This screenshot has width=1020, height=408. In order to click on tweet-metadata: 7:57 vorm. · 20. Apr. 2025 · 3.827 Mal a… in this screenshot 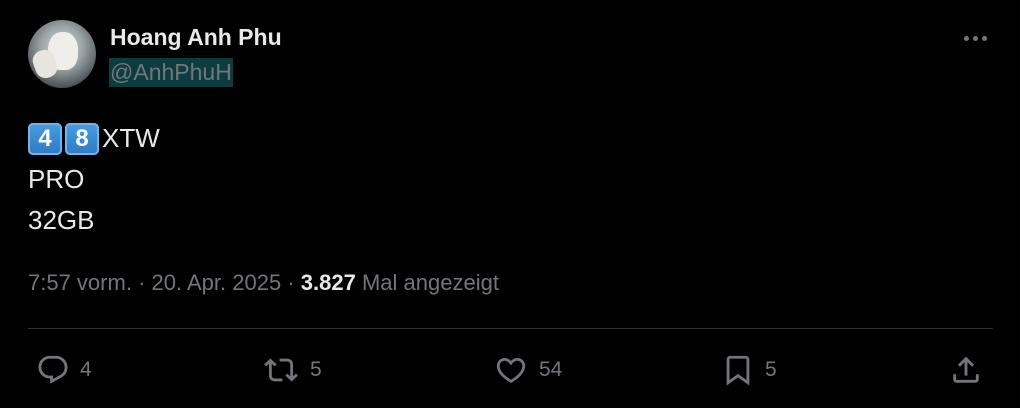, I will do `click(263, 283)`.